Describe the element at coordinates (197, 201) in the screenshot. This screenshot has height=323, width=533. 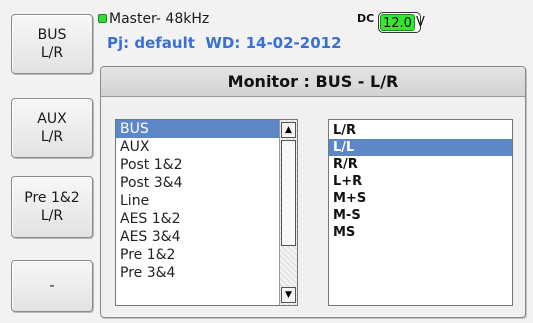
I see `source-list-item: Line` at that location.